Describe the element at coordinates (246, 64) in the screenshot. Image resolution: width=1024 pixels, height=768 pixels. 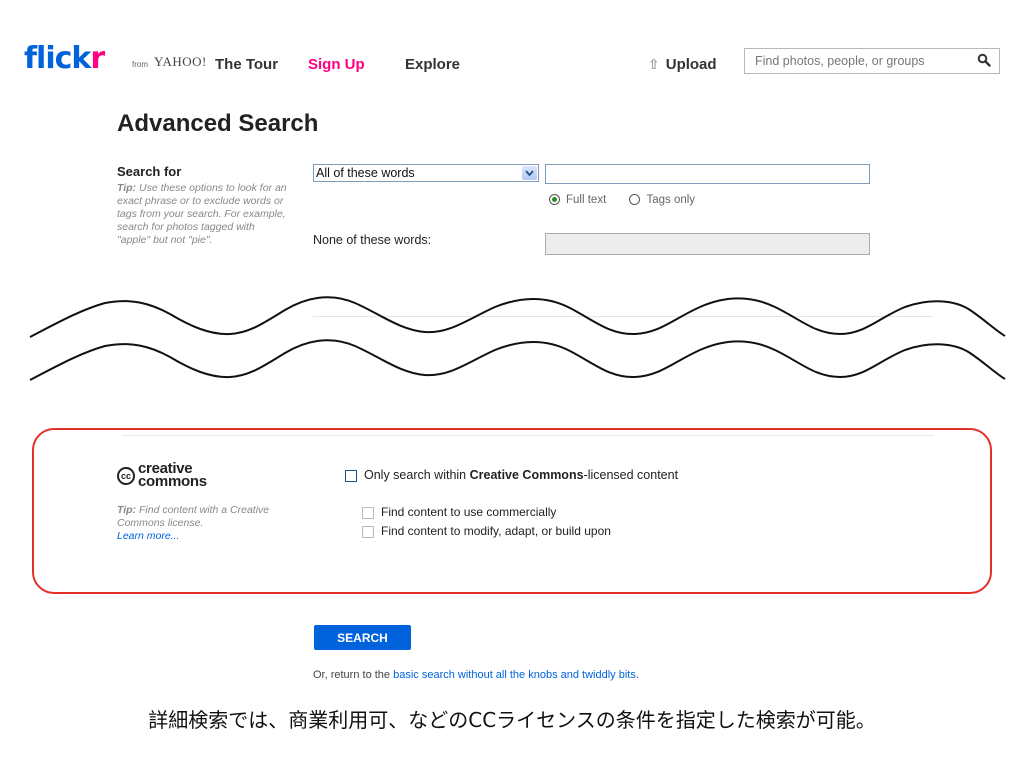
I see `nav-the-tour: The Tour` at that location.